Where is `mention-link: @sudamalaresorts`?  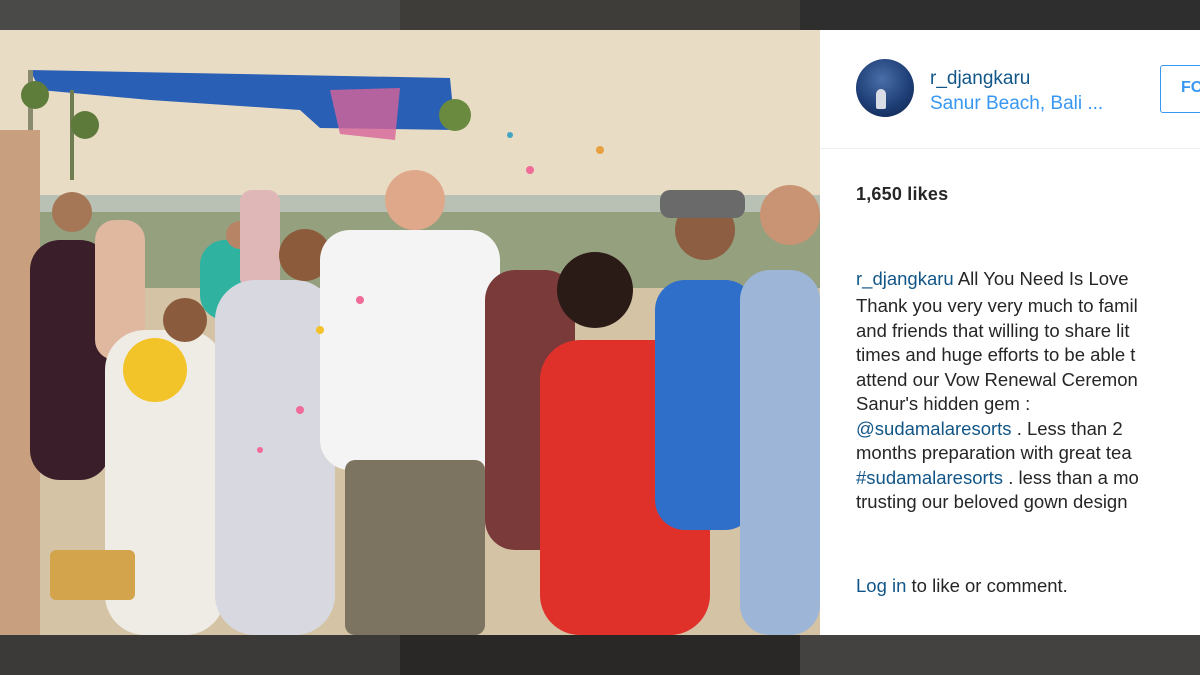 mention-link: @sudamalaresorts is located at coordinates (934, 428).